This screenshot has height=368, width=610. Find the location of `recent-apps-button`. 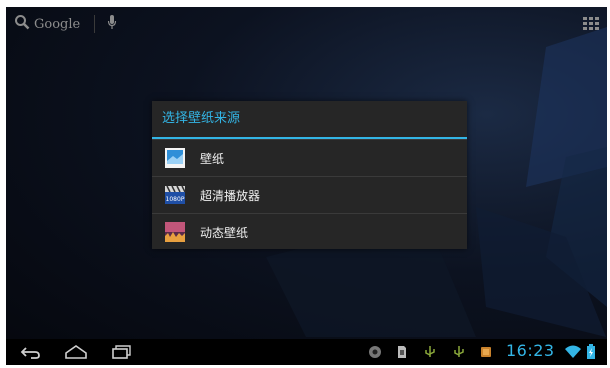

recent-apps-button is located at coordinates (121, 352).